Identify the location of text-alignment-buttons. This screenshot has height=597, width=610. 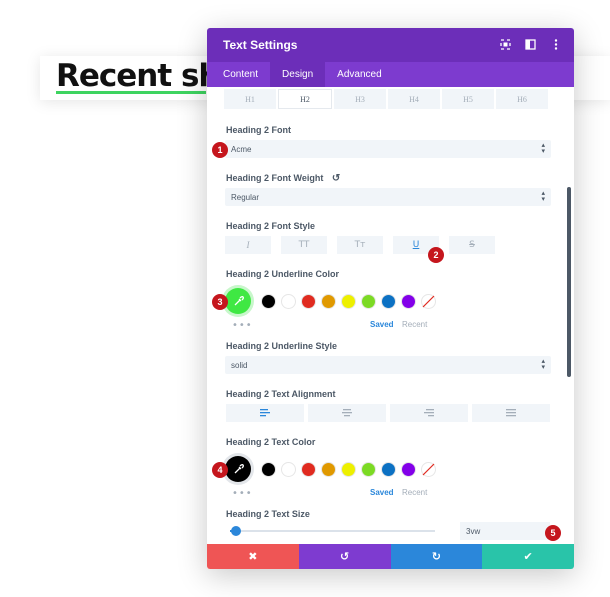
(388, 413).